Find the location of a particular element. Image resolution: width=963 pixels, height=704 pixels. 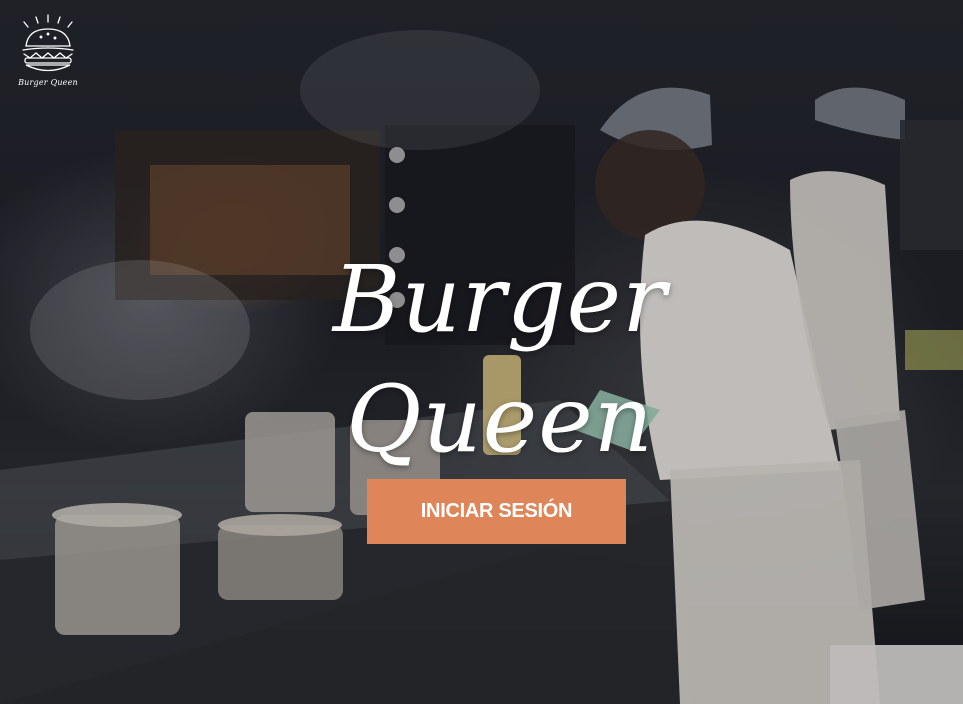

login-button: INICIAR SESIÓN is located at coordinates (496, 511).